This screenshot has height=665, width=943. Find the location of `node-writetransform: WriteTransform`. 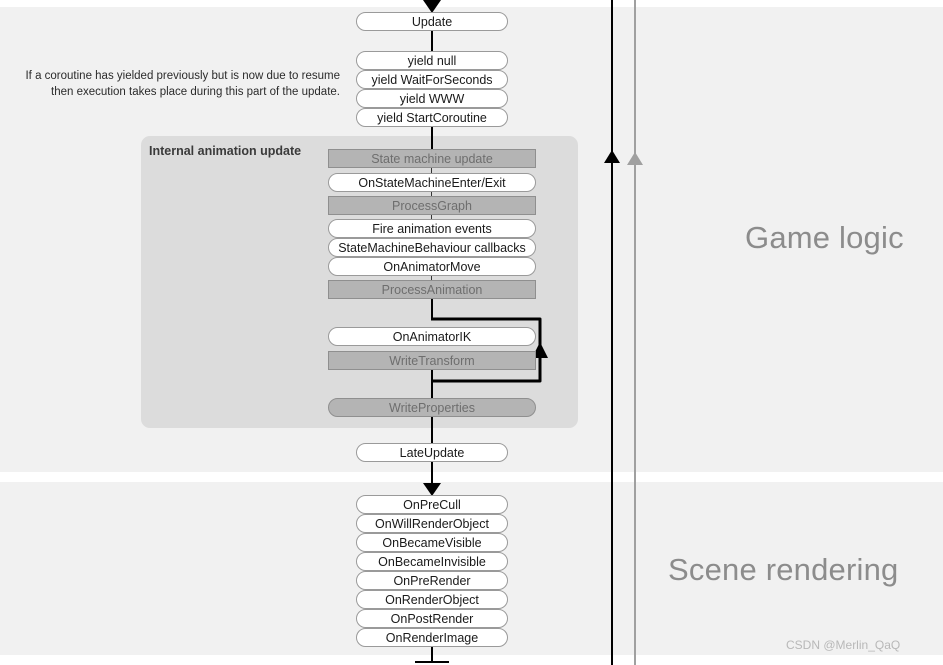

node-writetransform: WriteTransform is located at coordinates (432, 360).